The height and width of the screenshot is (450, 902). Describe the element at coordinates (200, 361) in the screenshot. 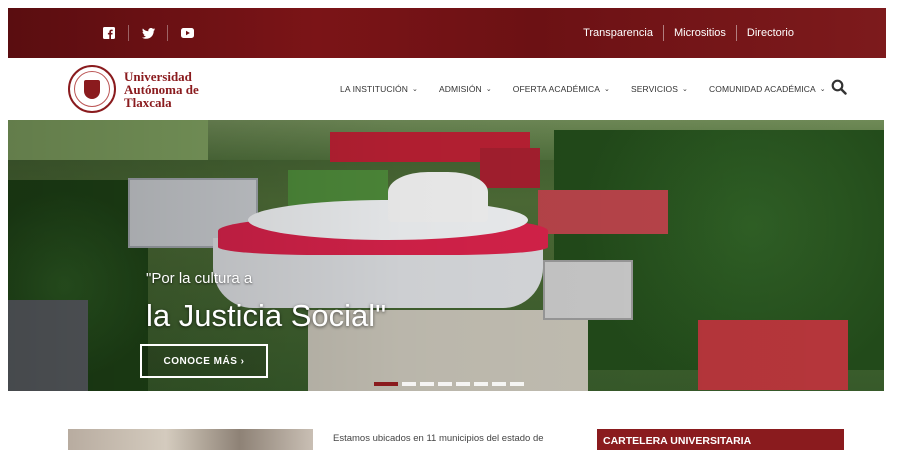

I see `cta-label: CONOCE MÁS` at that location.